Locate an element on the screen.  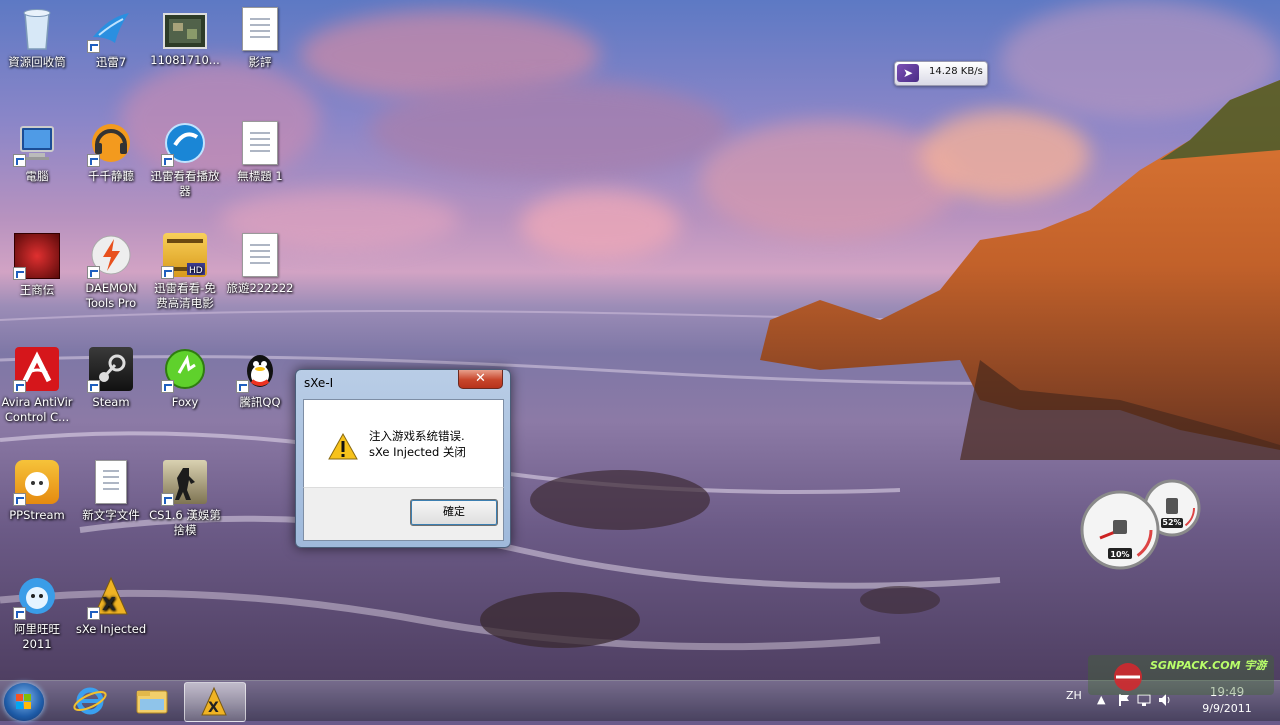
network-speed-value: 14.28 KB/s is located at coordinates (956, 71).